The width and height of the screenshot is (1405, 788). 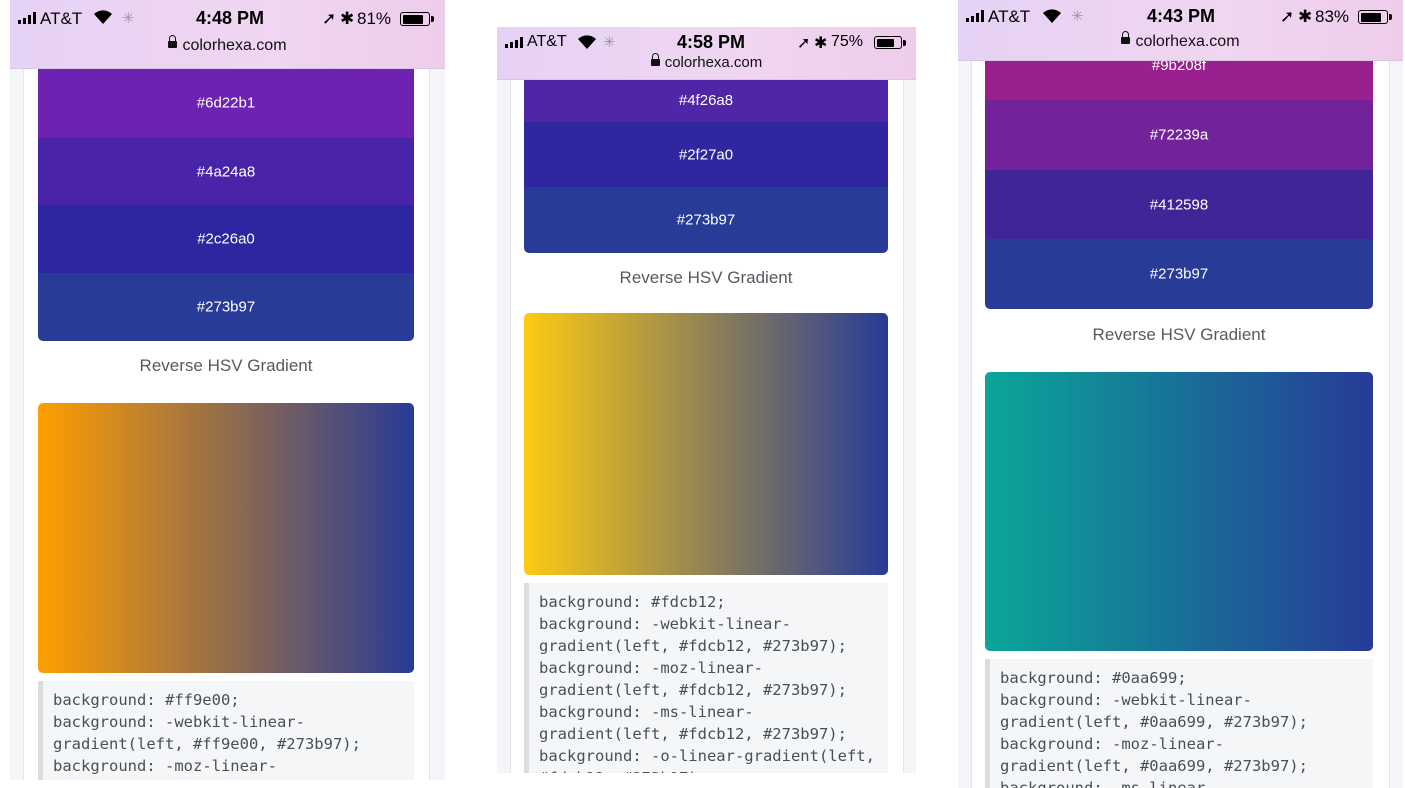 I want to click on swatch-hex-label: #4a24a8, so click(x=226, y=171).